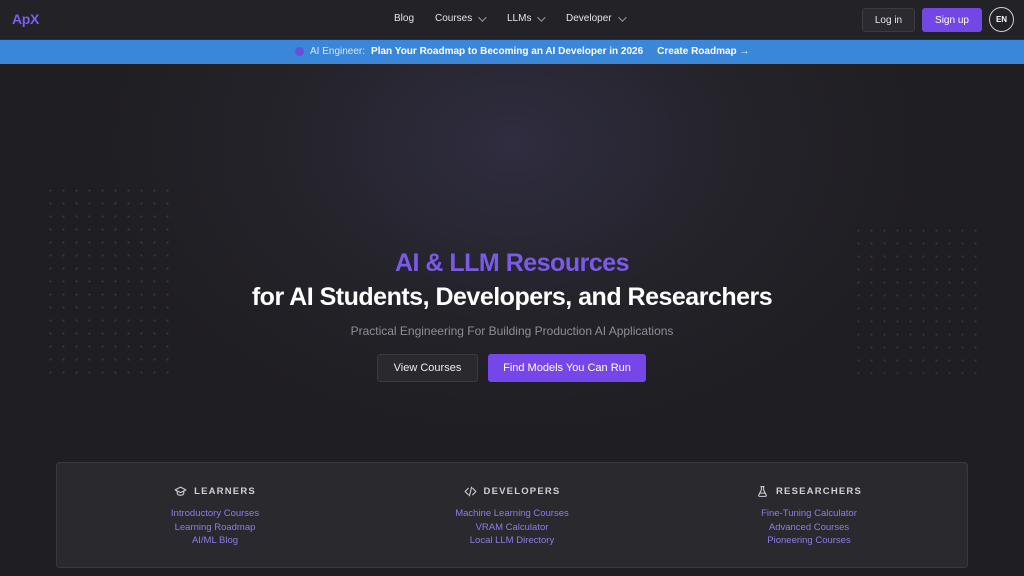 The image size is (1024, 576). What do you see at coordinates (427, 368) in the screenshot?
I see `view-courses-button: View Courses` at bounding box center [427, 368].